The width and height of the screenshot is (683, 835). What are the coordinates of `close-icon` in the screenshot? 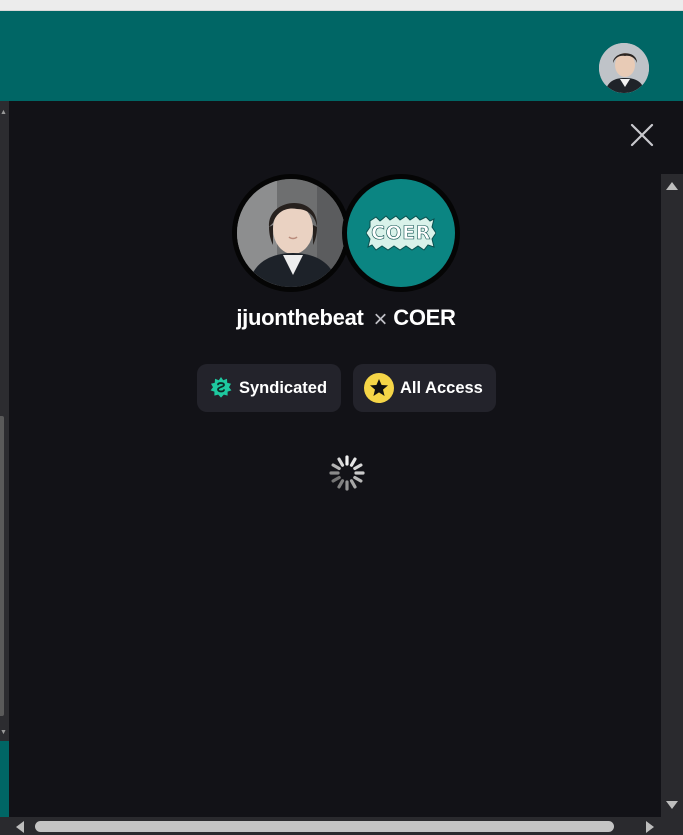 It's located at (642, 135).